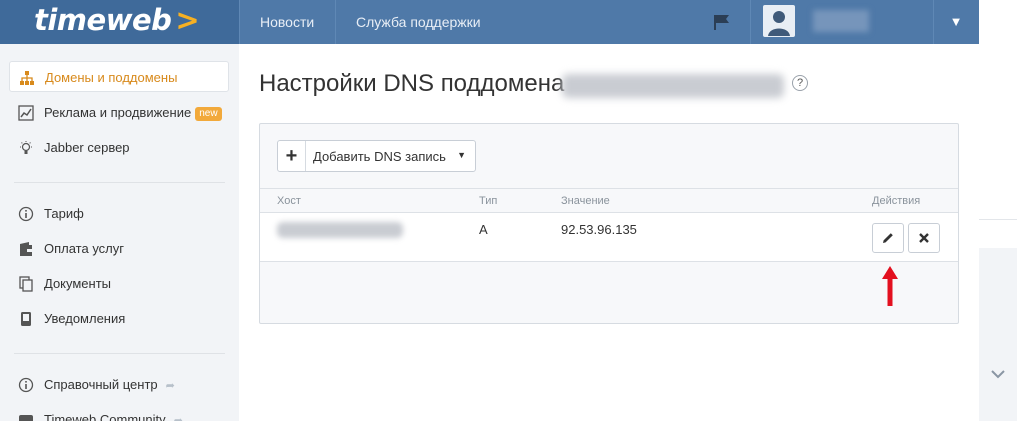  I want to click on sitemap-icon, so click(27, 78).